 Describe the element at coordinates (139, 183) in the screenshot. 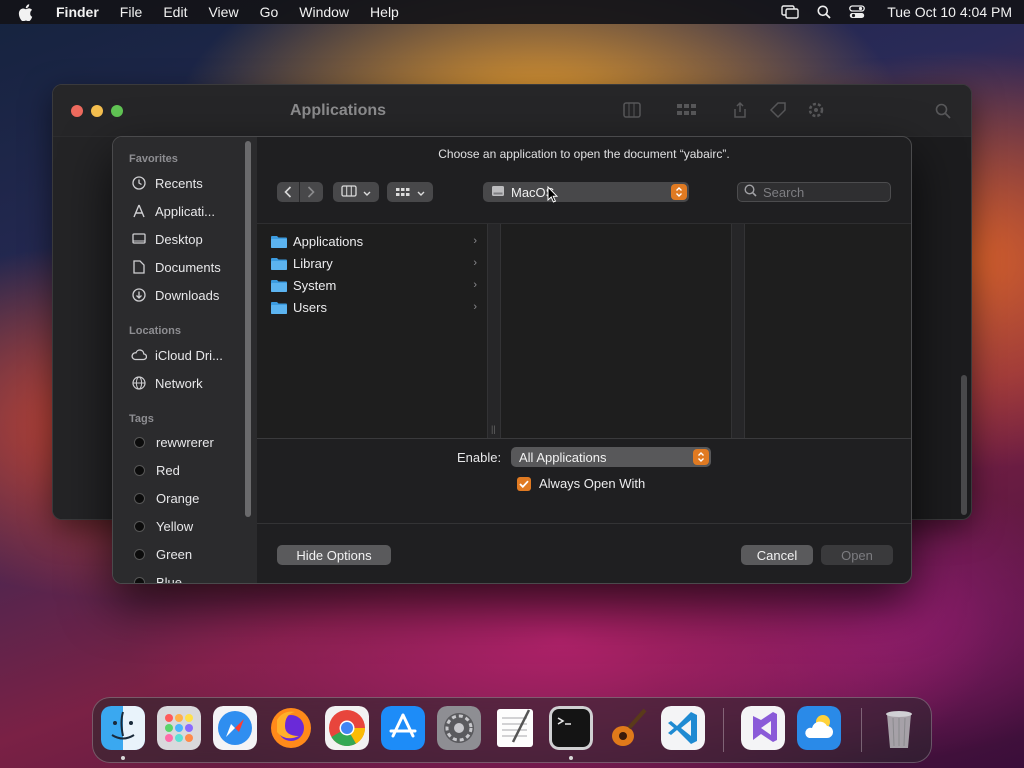

I see `clock-icon` at that location.